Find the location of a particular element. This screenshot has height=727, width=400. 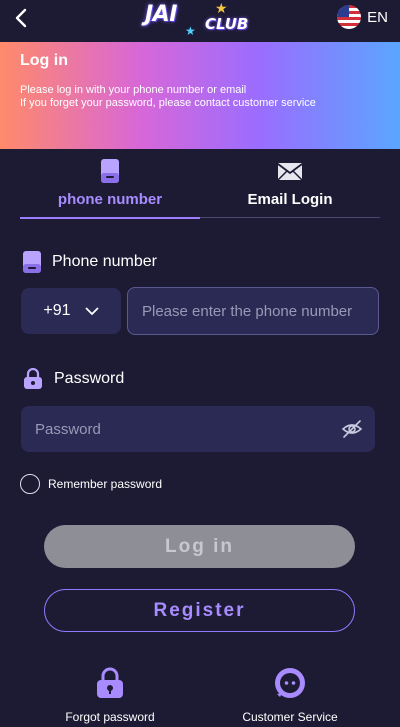

register-button: Register is located at coordinates (199, 610).